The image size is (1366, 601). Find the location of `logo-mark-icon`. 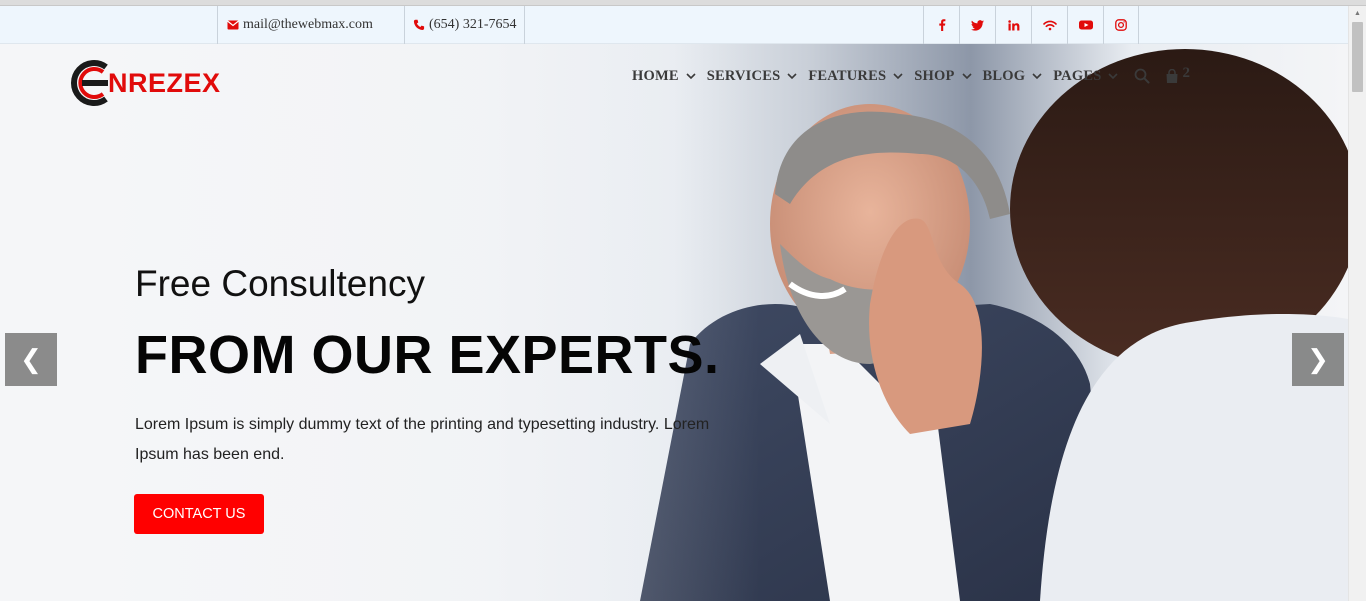

logo-mark-icon is located at coordinates (89, 83).